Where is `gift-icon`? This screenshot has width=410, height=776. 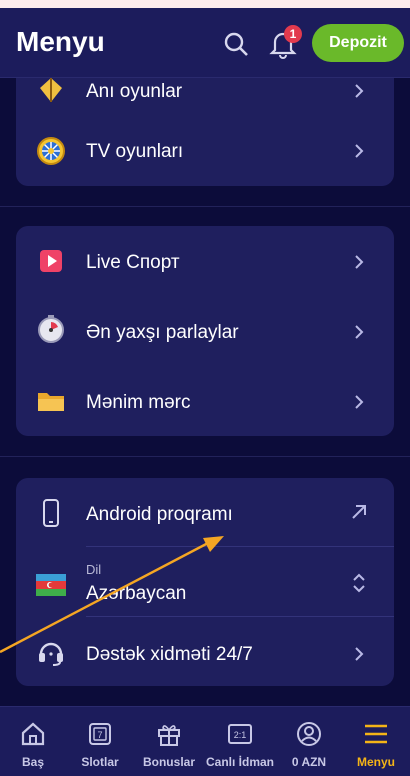
gift-icon is located at coordinates (169, 735).